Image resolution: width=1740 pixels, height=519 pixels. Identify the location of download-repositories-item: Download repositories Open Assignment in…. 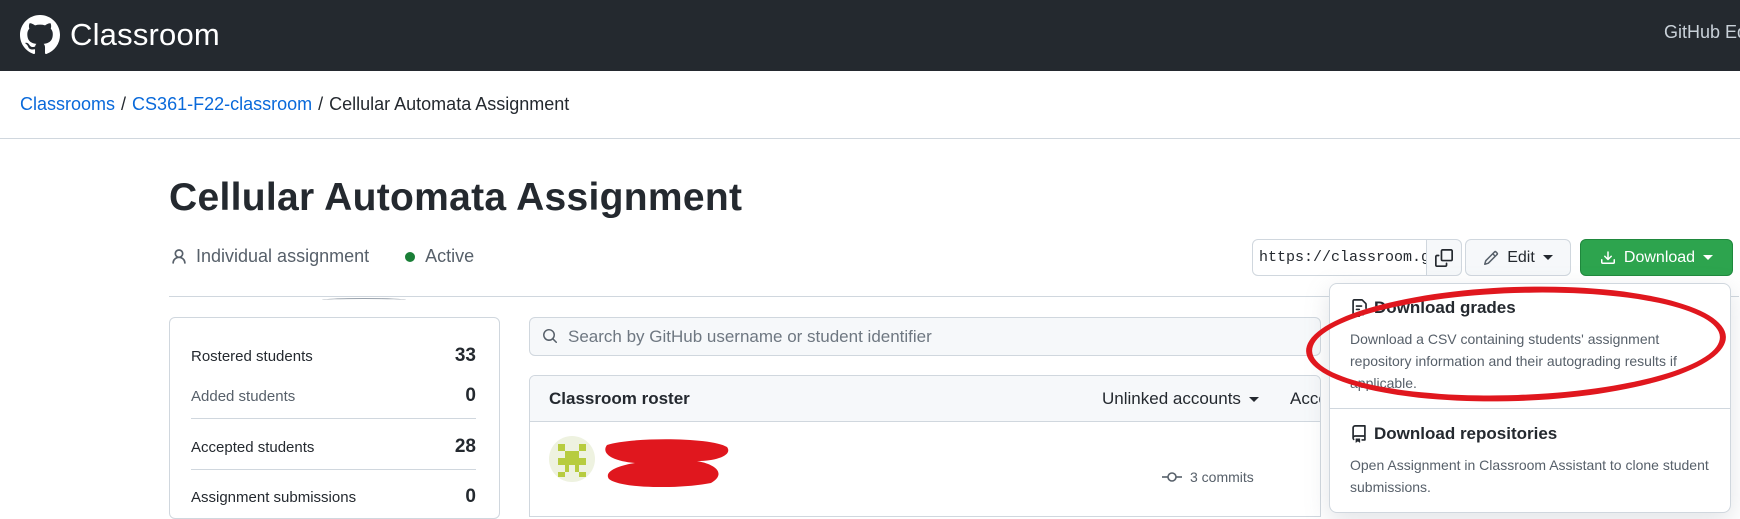
(1530, 461).